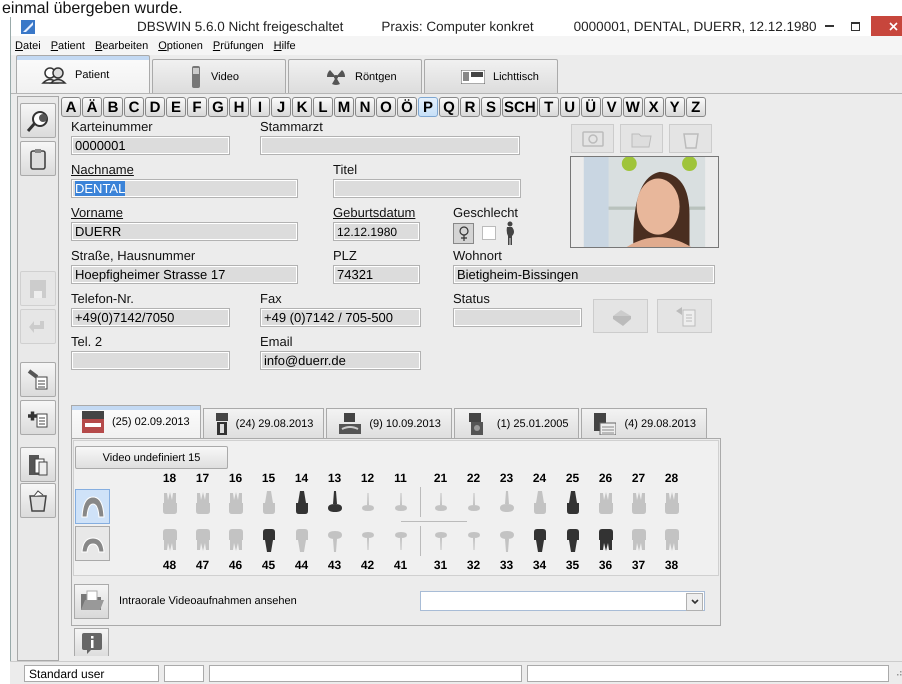  Describe the element at coordinates (155, 107) in the screenshot. I see `letter-button: D` at that location.